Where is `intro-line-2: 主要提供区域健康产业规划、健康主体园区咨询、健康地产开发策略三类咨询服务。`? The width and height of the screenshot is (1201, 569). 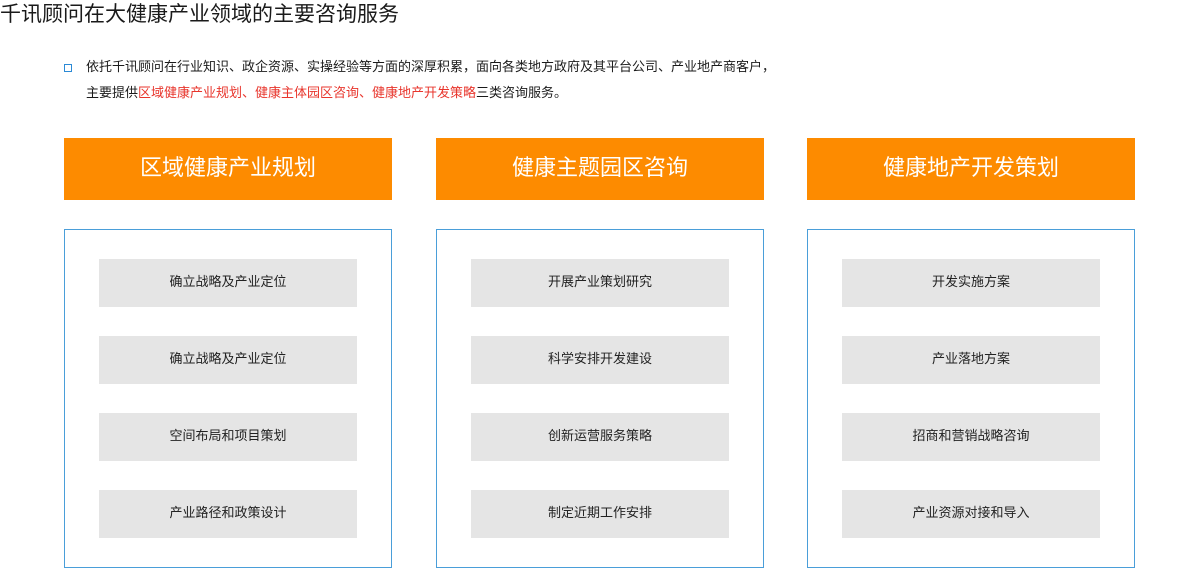
intro-line-2: 主要提供区域健康产业规划、健康主体园区咨询、健康地产开发策略三类咨询服务。 is located at coordinates (326, 94).